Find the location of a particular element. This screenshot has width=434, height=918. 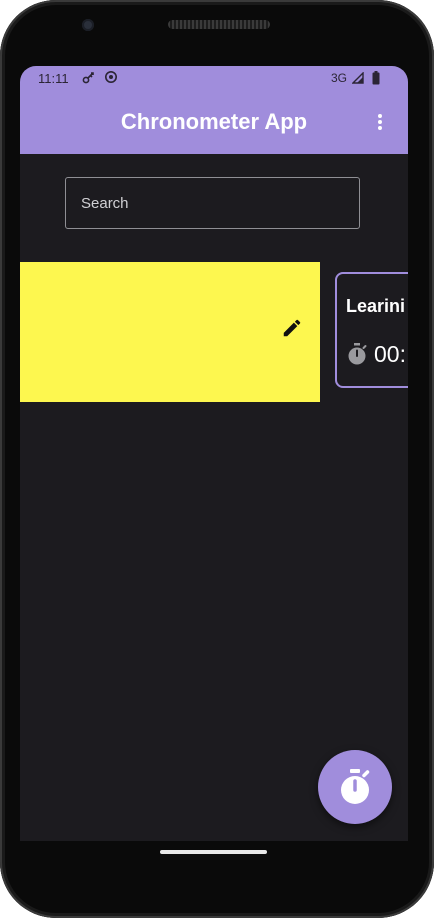

search-input is located at coordinates (212, 203).